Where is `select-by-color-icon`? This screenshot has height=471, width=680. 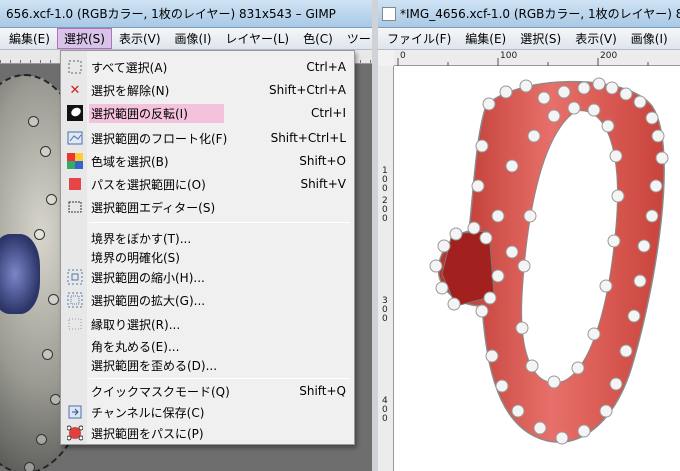
select-by-color-icon is located at coordinates (75, 161).